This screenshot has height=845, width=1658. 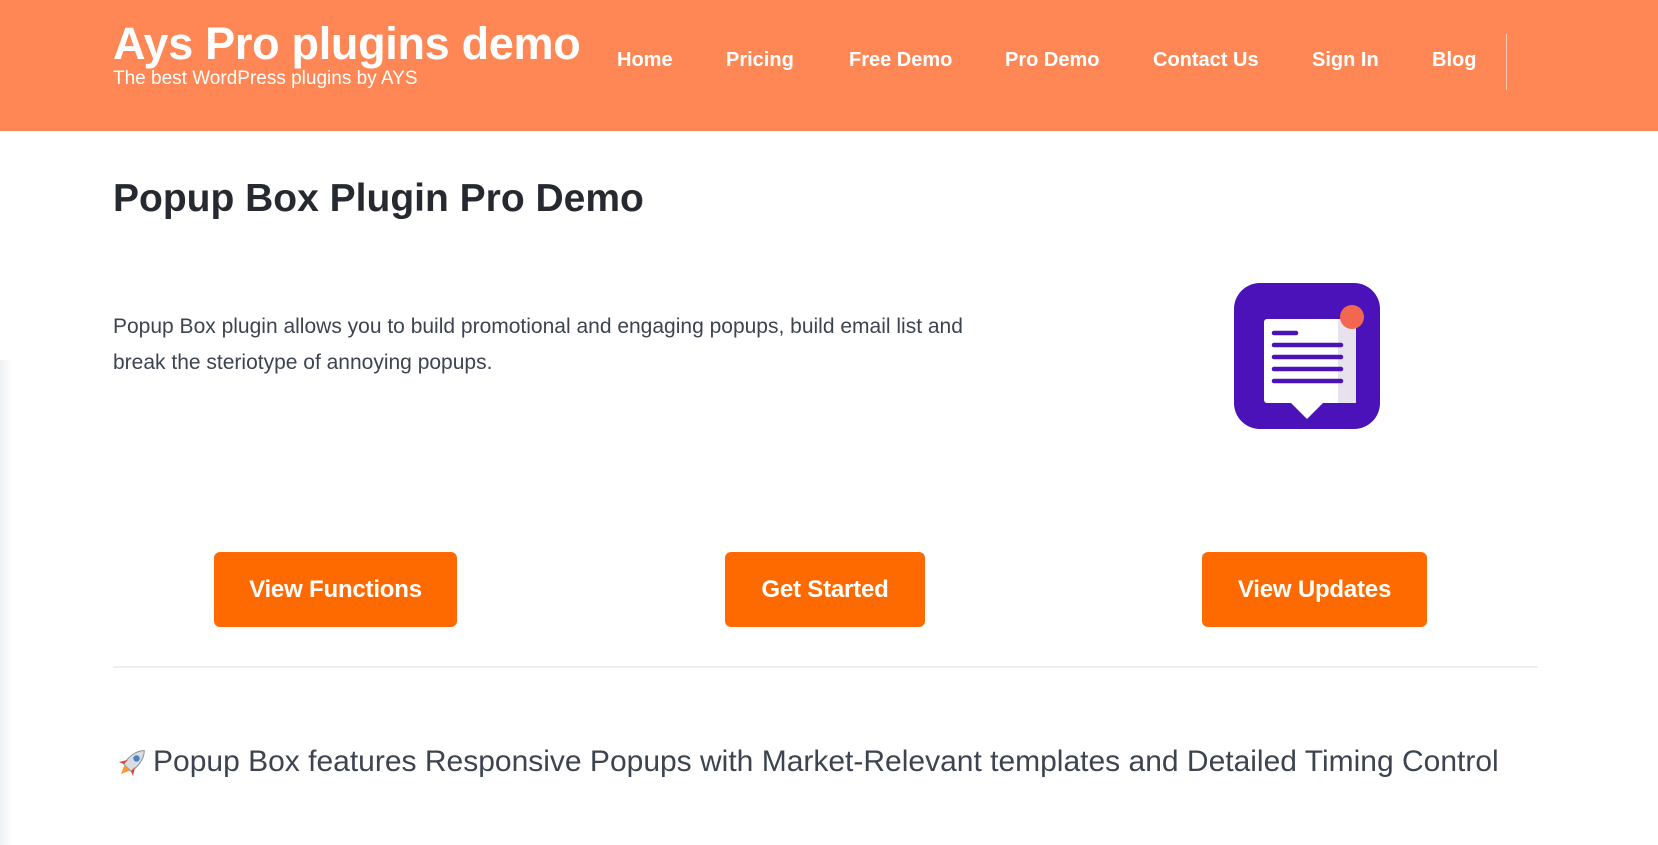 I want to click on nav-item-home: Home, so click(x=645, y=60).